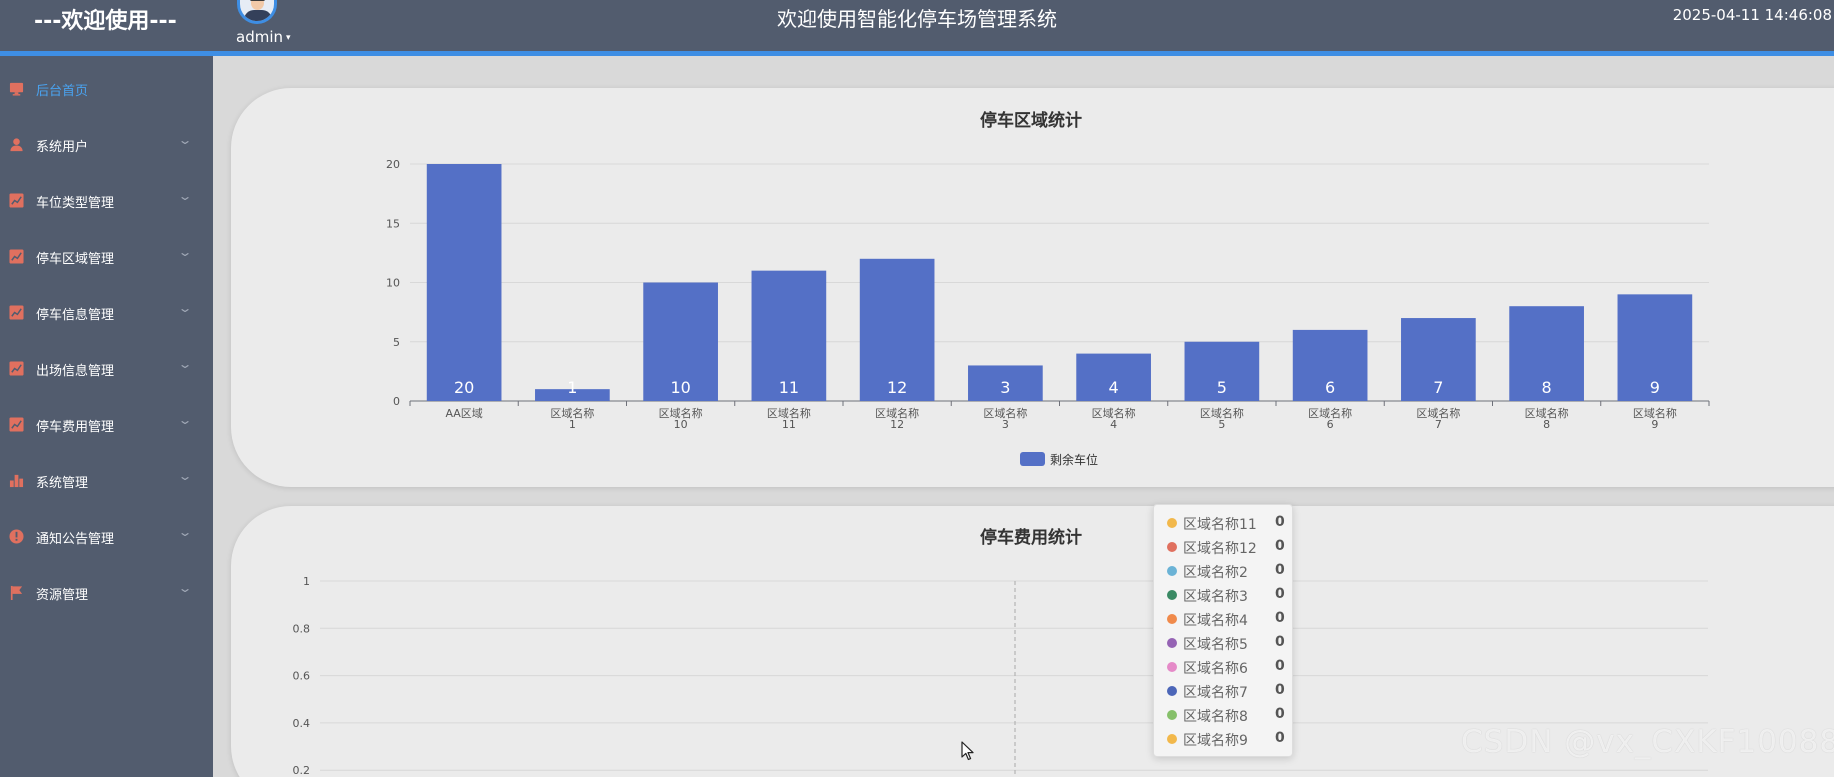 This screenshot has height=777, width=1834. What do you see at coordinates (1113, 424) in the screenshot?
I see `x-tick-label: 4` at bounding box center [1113, 424].